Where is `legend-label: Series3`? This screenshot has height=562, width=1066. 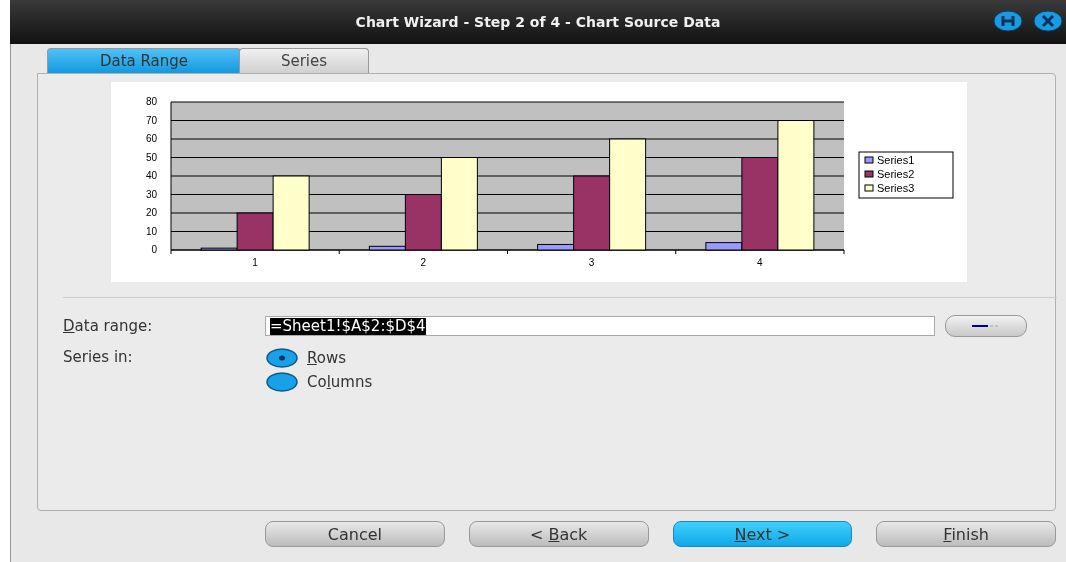 legend-label: Series3 is located at coordinates (896, 188).